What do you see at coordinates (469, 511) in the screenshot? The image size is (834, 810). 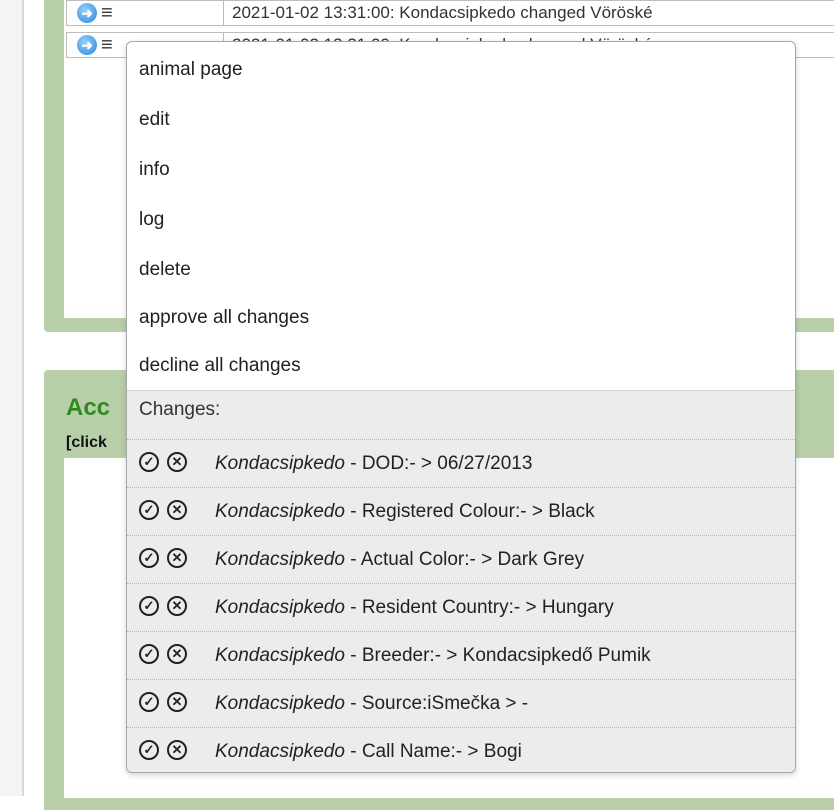 I see `change-detail: - Registered Colour:- > Black` at bounding box center [469, 511].